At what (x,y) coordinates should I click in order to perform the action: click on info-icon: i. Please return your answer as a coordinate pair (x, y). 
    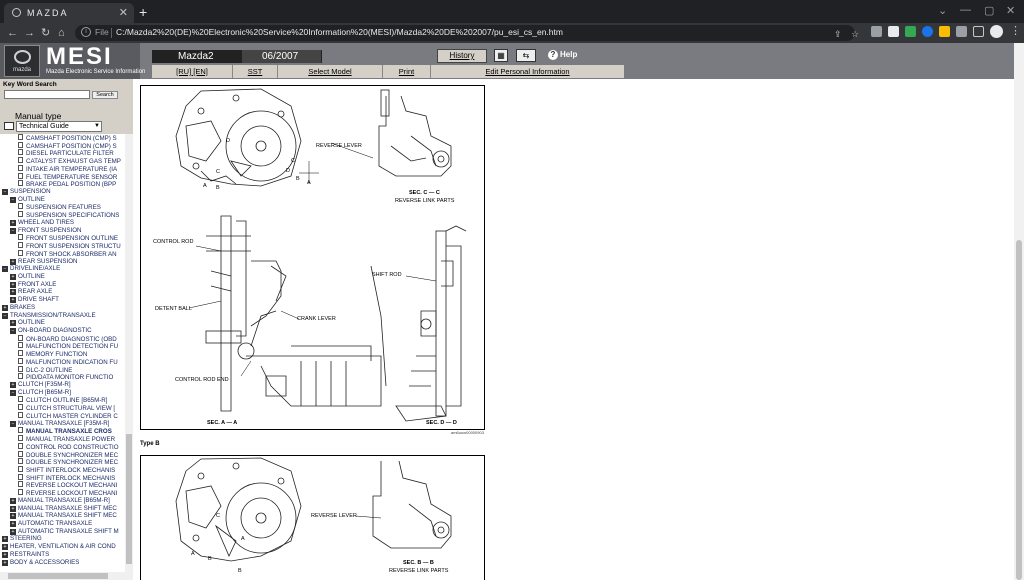
    Looking at the image, I should click on (86, 32).